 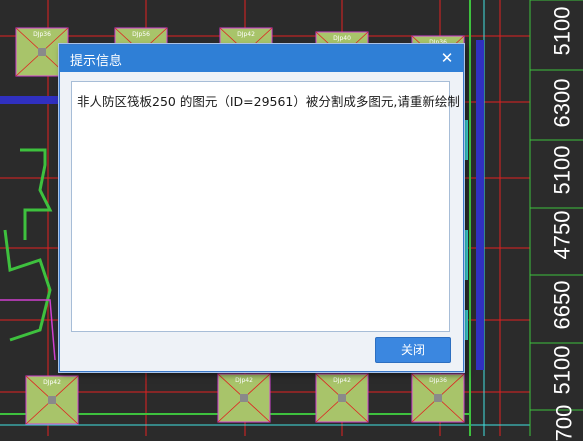 I want to click on close-icon: ✕, so click(x=447, y=58).